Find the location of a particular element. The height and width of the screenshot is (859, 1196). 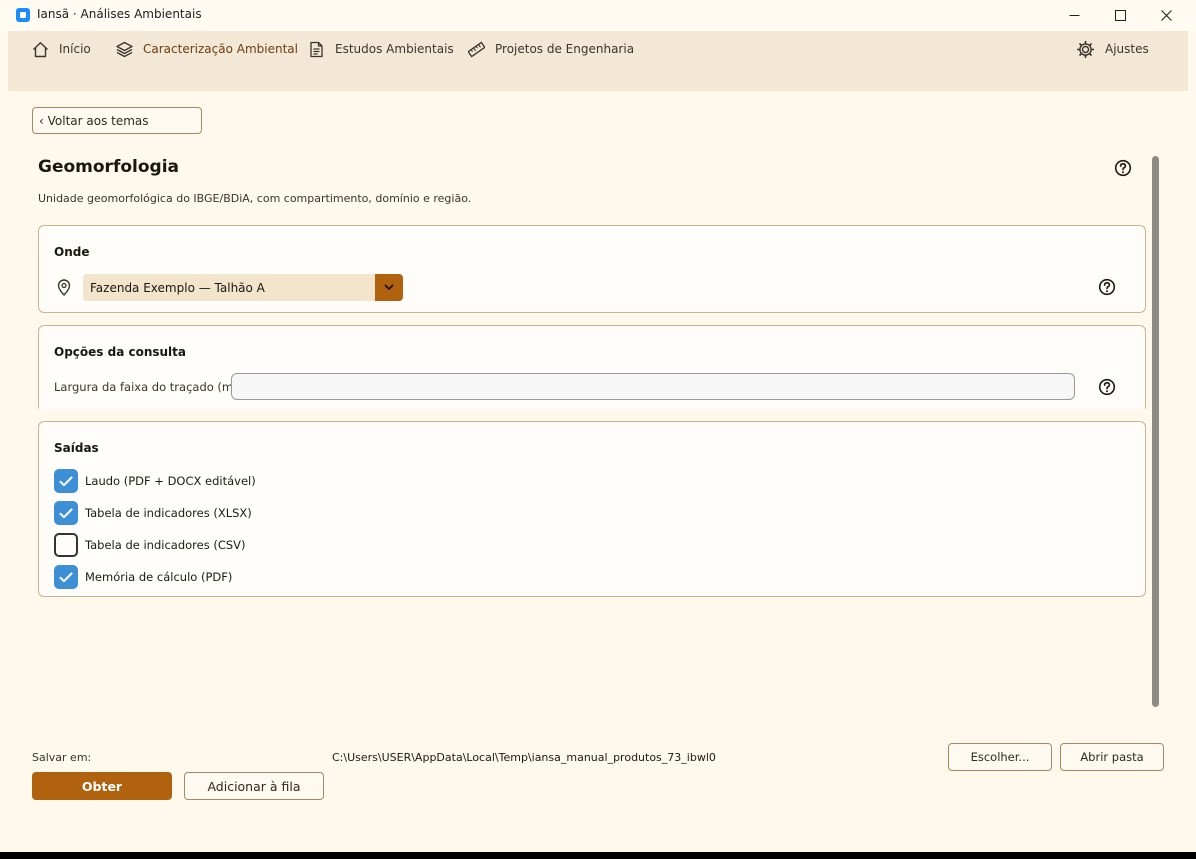

query-options-title: Opções da consulta is located at coordinates (120, 352).